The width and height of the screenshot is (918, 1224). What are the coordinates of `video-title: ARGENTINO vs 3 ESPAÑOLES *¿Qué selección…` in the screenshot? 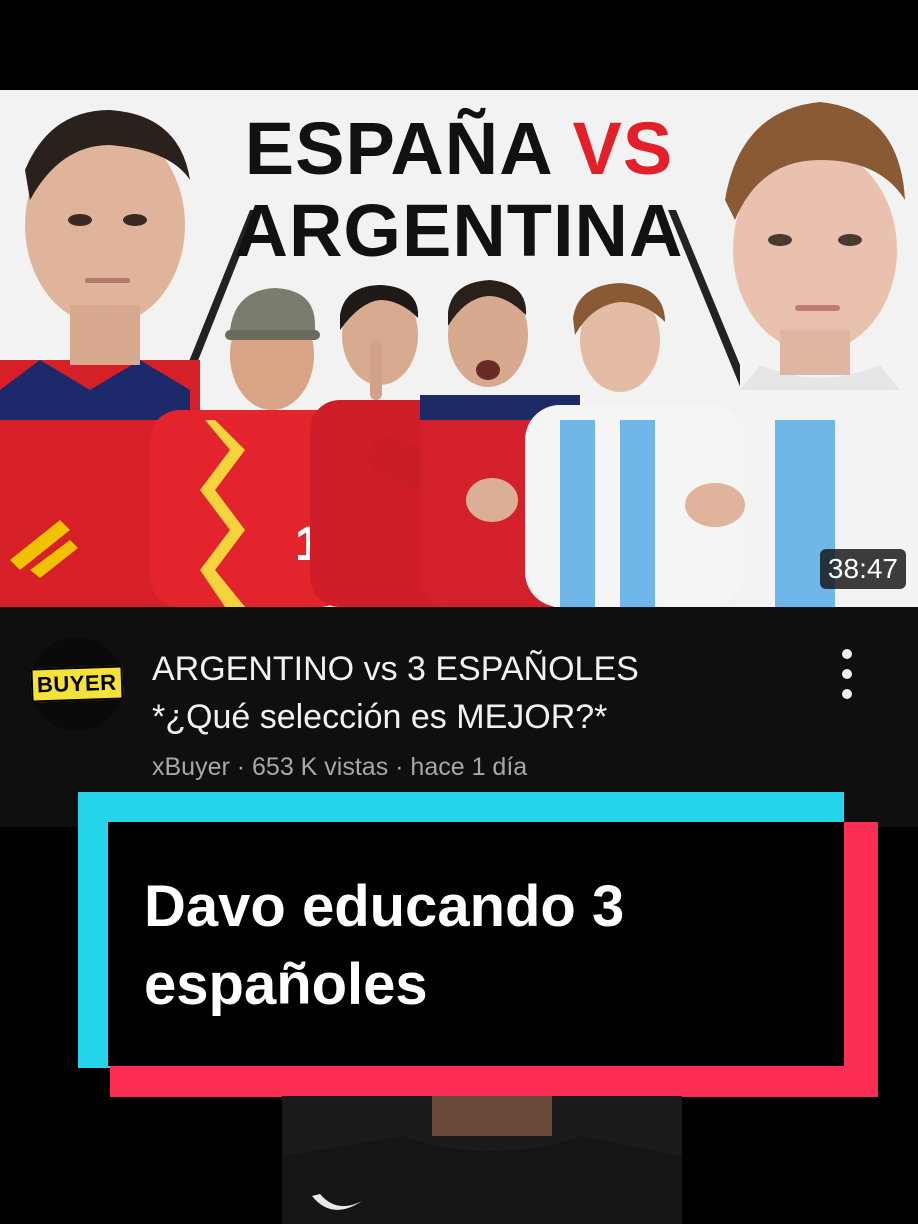 It's located at (472, 693).